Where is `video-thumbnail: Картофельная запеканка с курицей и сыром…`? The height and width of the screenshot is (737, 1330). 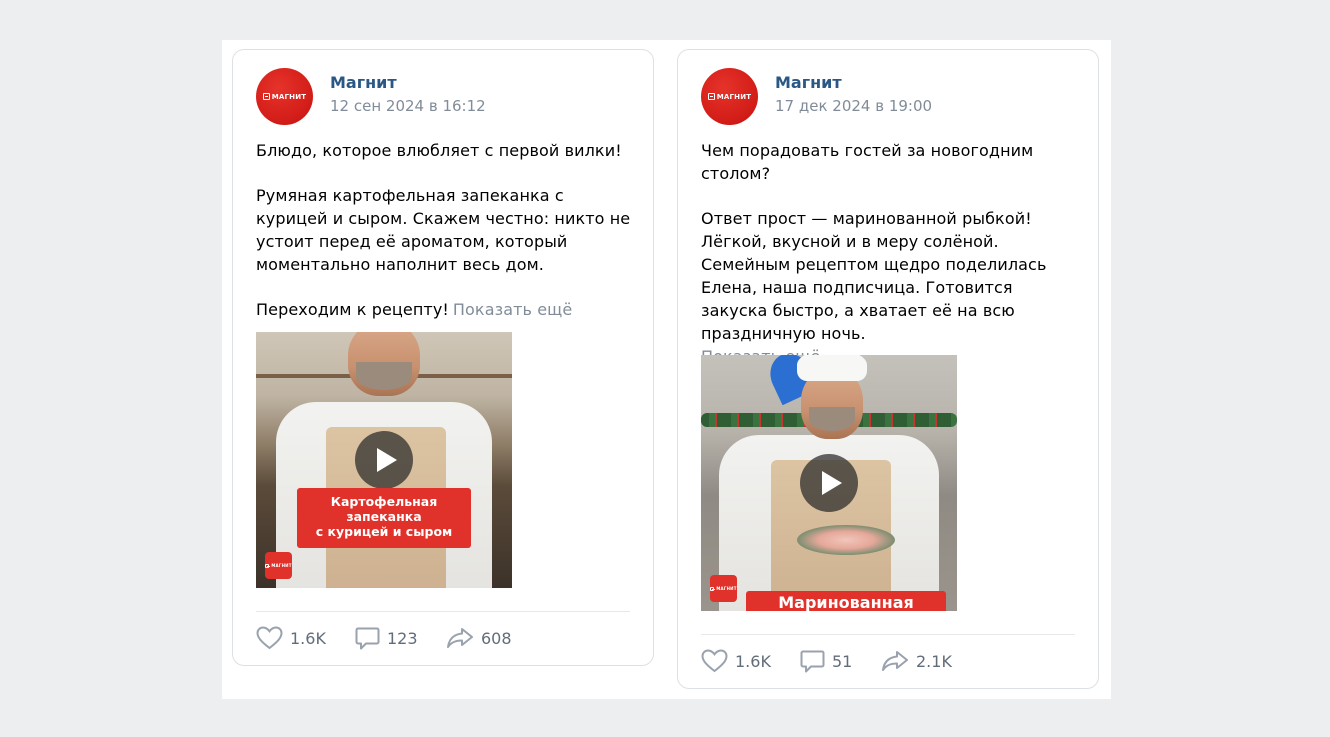 video-thumbnail: Картофельная запеканка с курицей и сыром… is located at coordinates (384, 460).